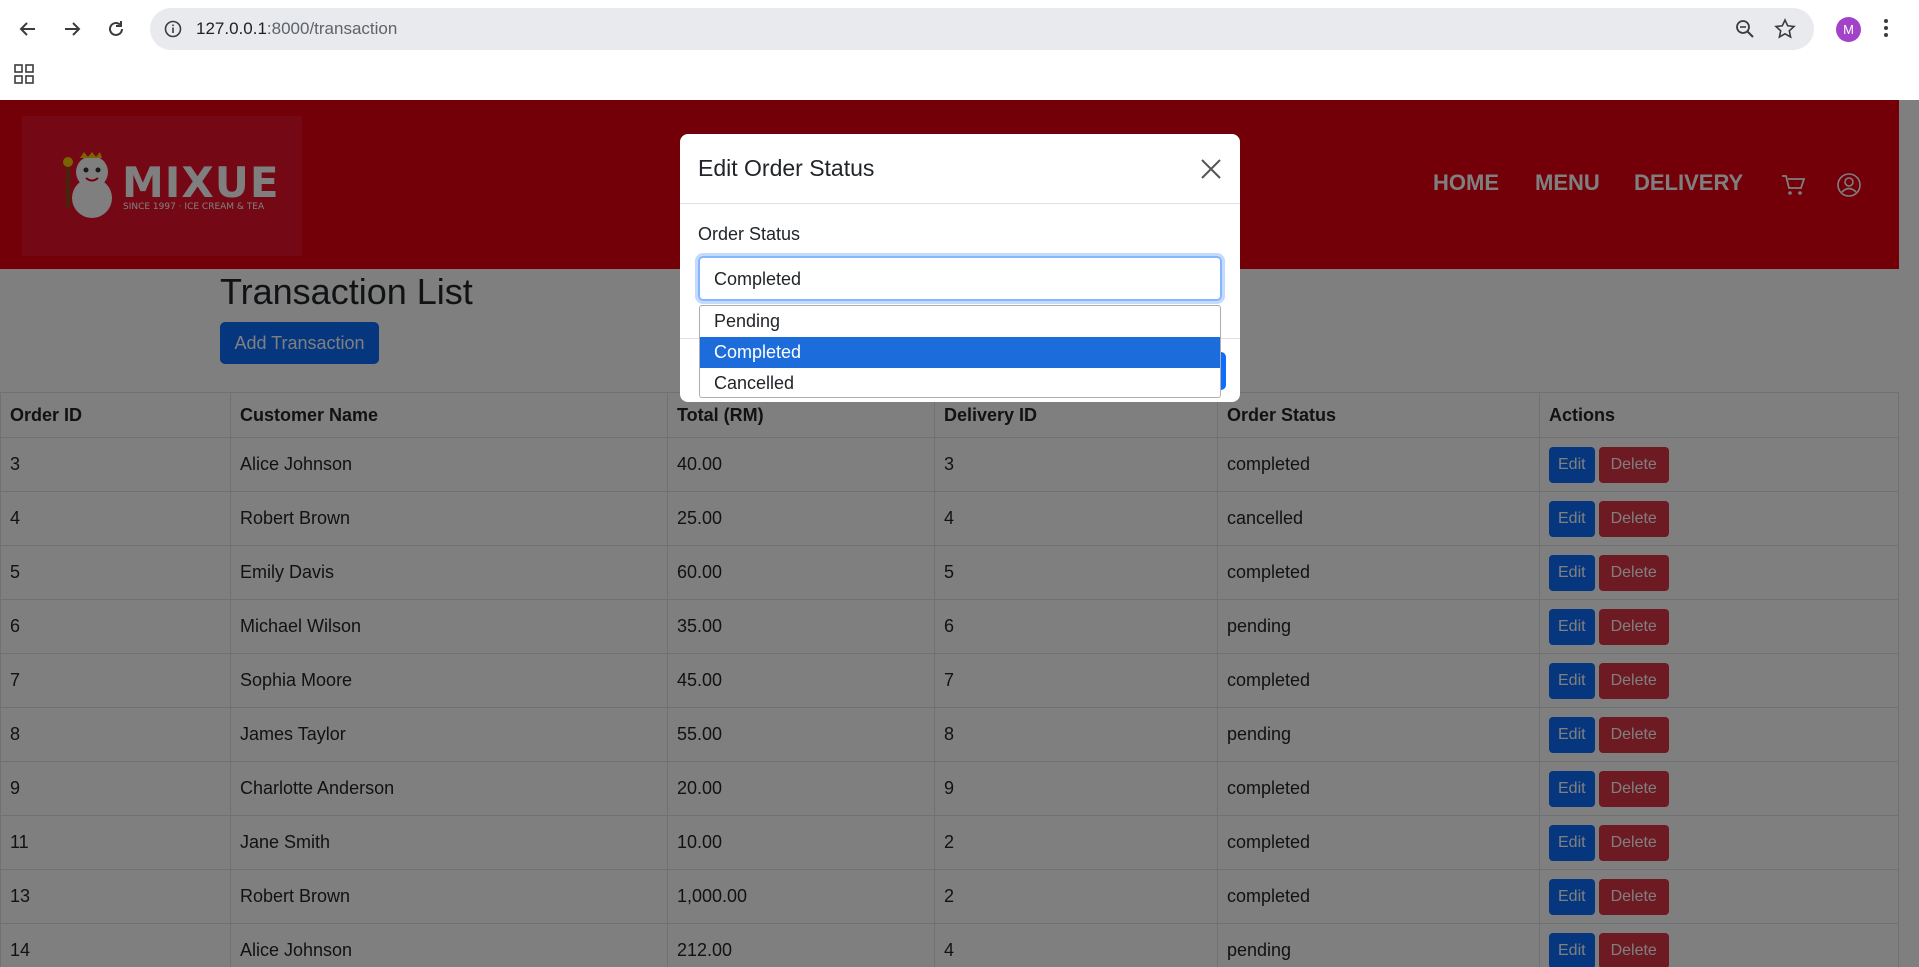  Describe the element at coordinates (960, 383) in the screenshot. I see `option-cancelled: Cancelled` at that location.